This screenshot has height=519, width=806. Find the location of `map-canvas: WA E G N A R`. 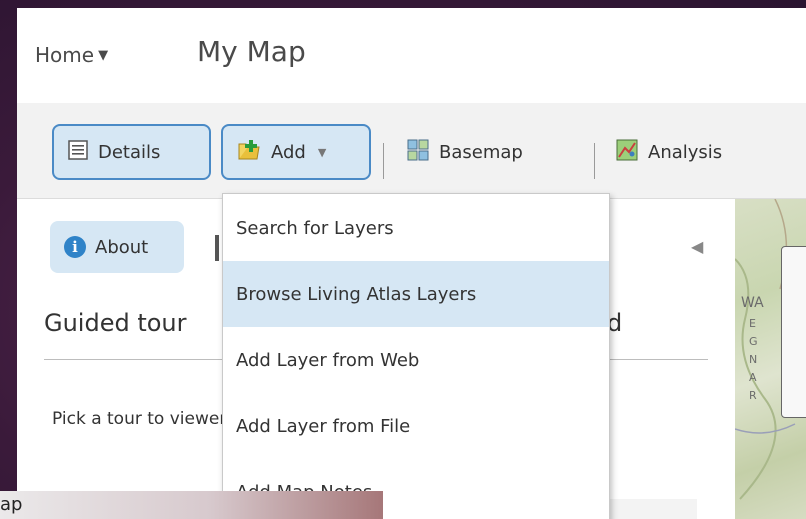

map-canvas: WA E G N A R is located at coordinates (770, 359).